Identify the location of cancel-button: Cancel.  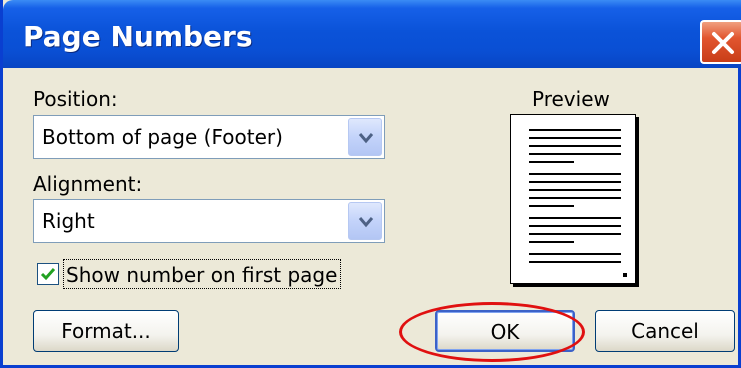
(665, 331).